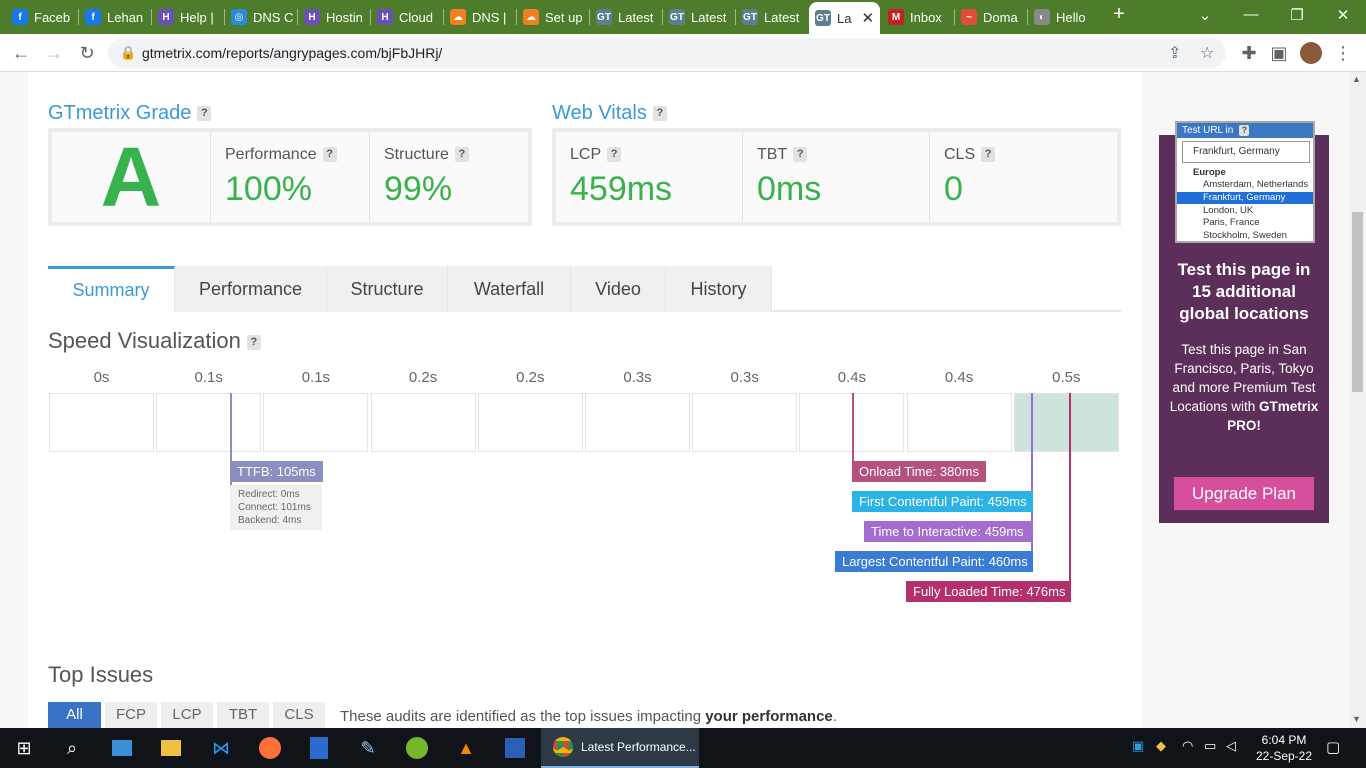 This screenshot has height=768, width=1366. Describe the element at coordinates (1245, 223) in the screenshot. I see `location-option: Paris, France` at that location.